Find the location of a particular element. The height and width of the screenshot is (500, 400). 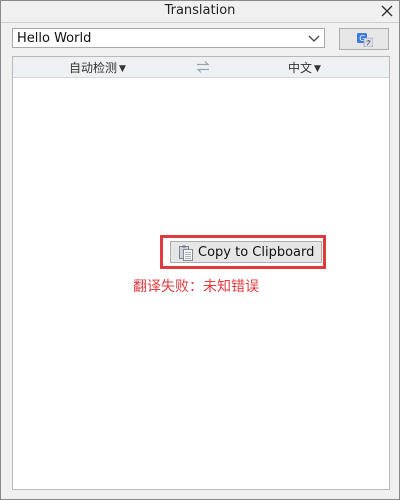

target-language-label: 中文 is located at coordinates (300, 68).